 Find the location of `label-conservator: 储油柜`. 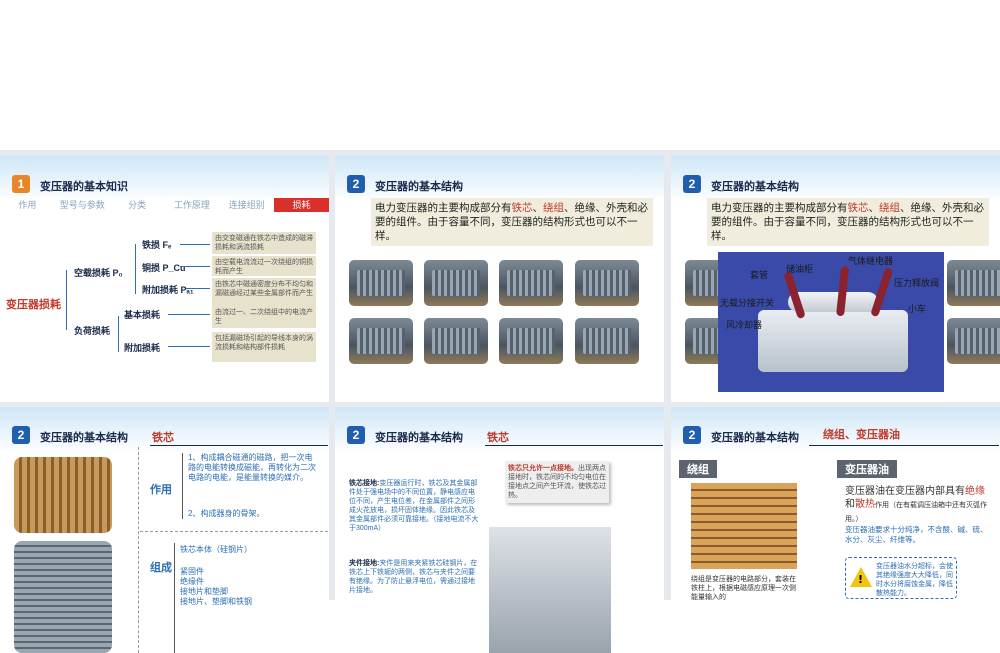

label-conservator: 储油柜 is located at coordinates (800, 269).